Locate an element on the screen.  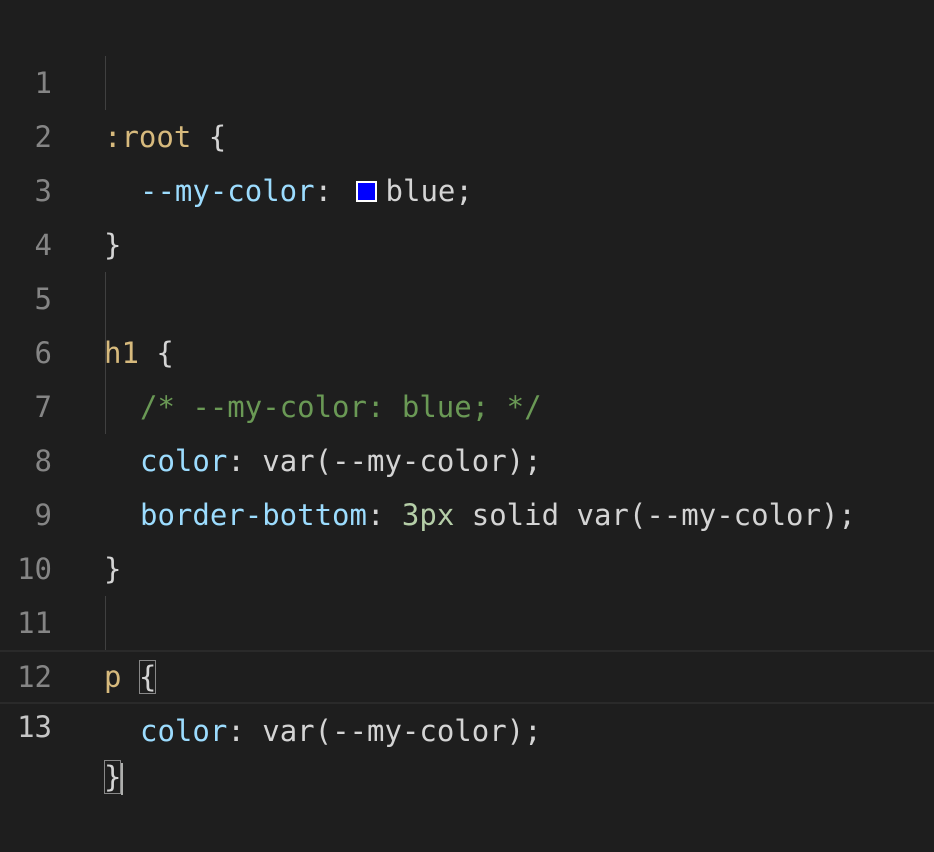
matched-close-brace: } is located at coordinates (113, 777).